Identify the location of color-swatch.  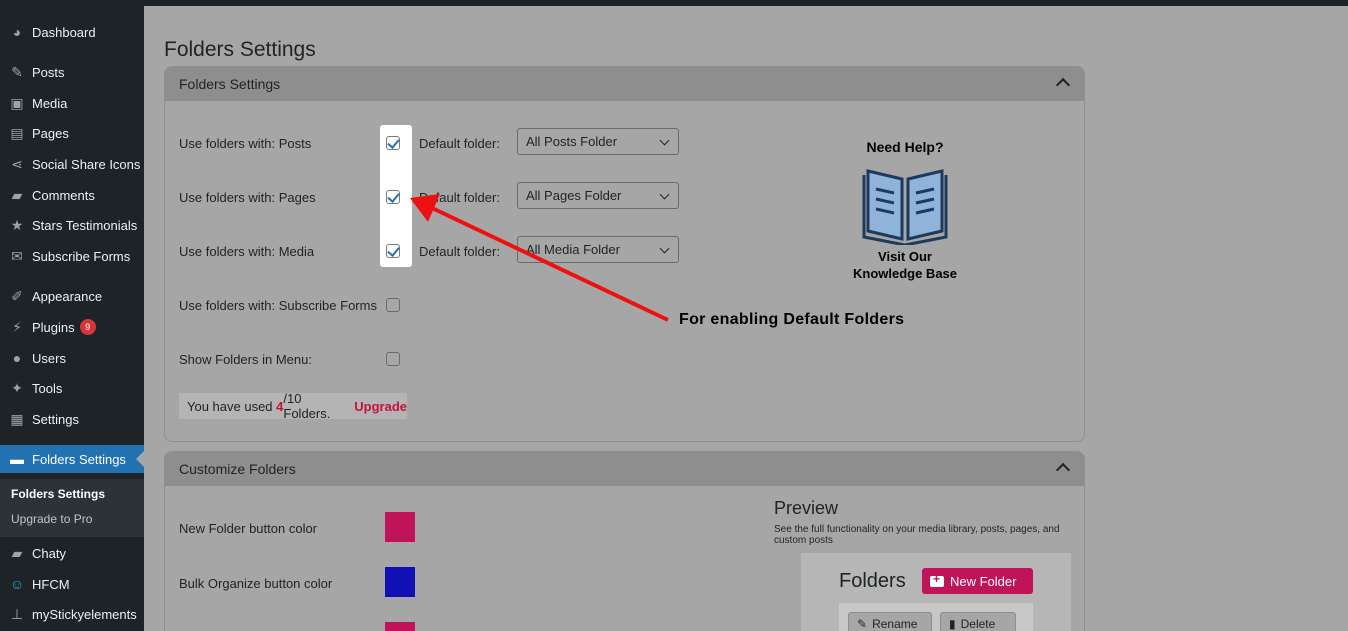
(400, 626).